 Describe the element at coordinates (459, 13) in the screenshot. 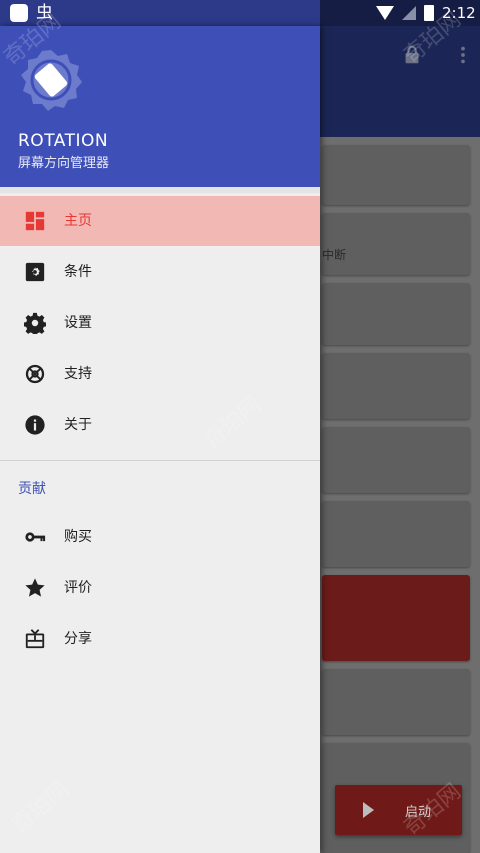

I see `status-time: 2:12` at that location.